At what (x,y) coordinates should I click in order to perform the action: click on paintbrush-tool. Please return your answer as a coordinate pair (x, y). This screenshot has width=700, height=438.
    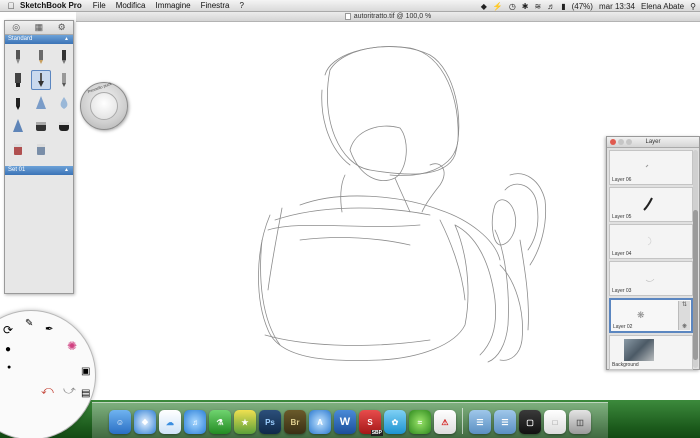
    Looking at the image, I should click on (41, 80).